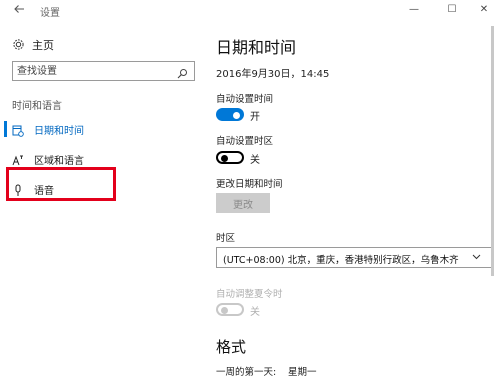  What do you see at coordinates (50, 13) in the screenshot?
I see `window-title: 设置` at bounding box center [50, 13].